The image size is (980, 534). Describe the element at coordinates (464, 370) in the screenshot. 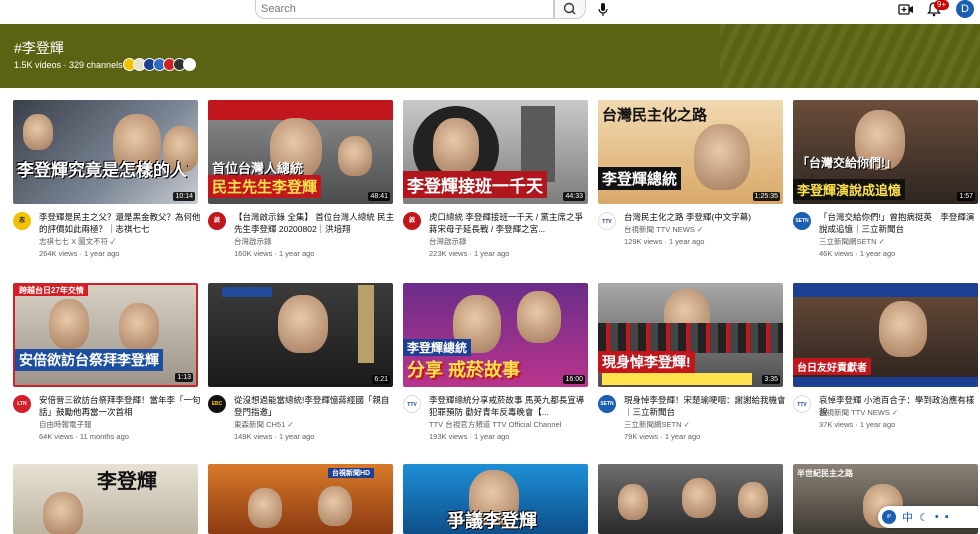

I see `thumbnail-caption: 分享 戒菸故事` at that location.